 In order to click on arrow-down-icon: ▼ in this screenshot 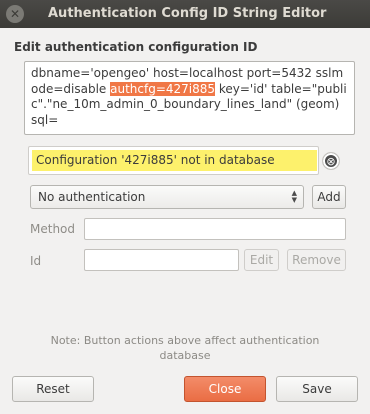, I will do `click(294, 200)`.